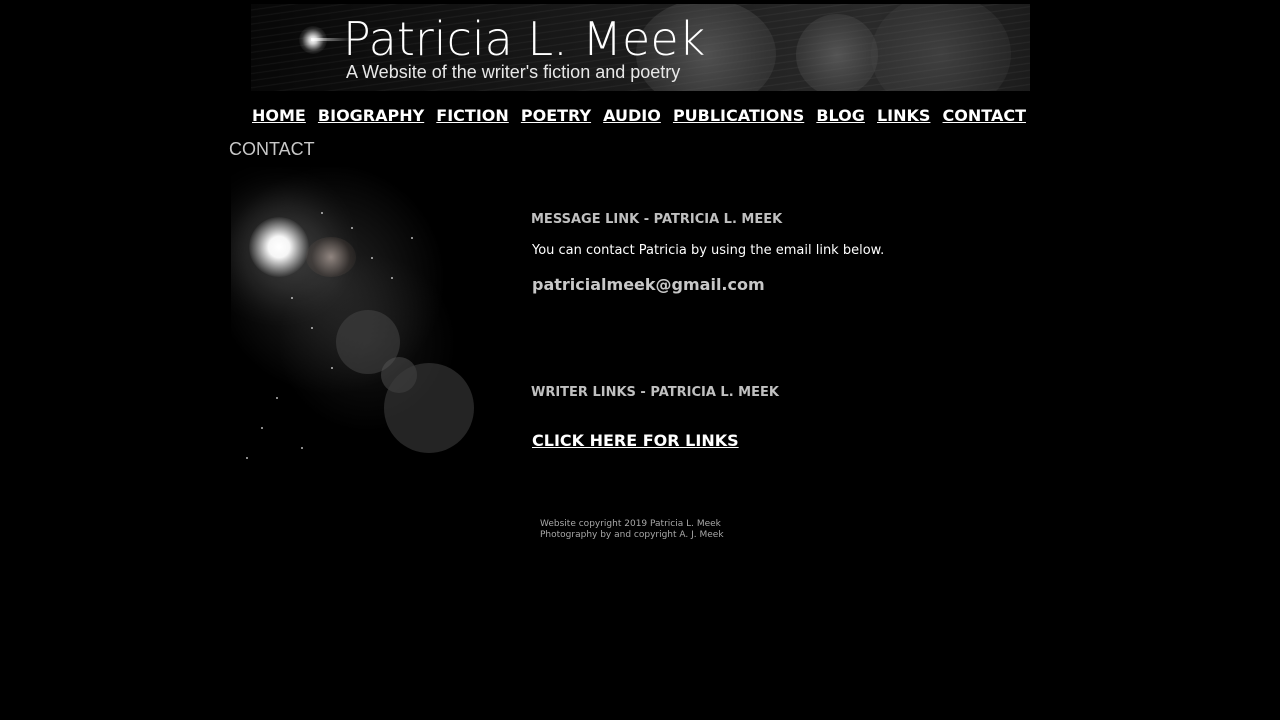  I want to click on nav-item-contact: CONTACT, so click(984, 115).